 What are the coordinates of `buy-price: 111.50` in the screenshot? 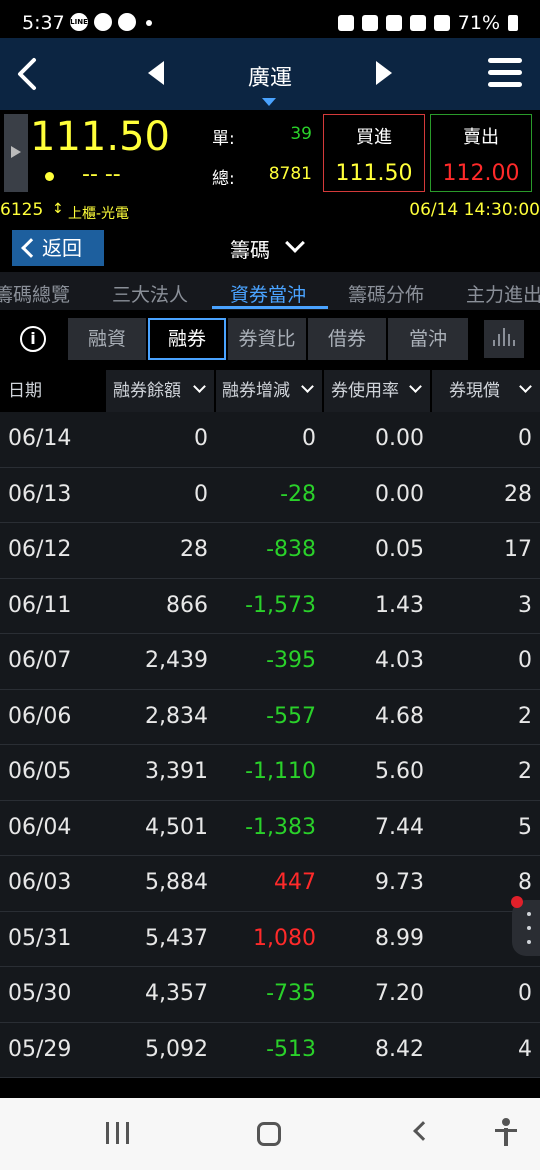 It's located at (374, 173).